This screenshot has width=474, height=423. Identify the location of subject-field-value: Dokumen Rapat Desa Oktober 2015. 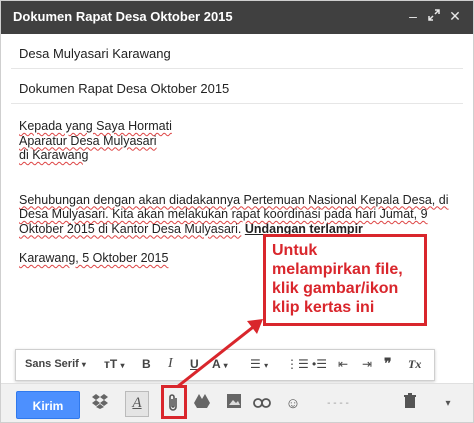
(124, 88).